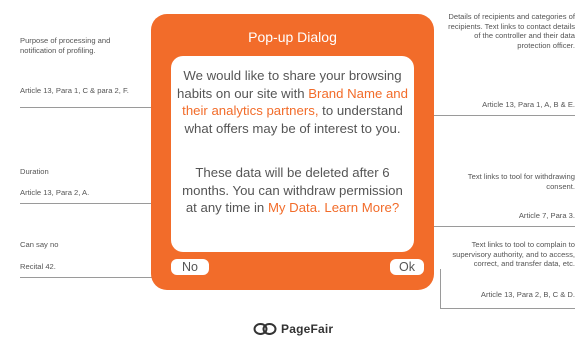 The width and height of the screenshot is (585, 346). I want to click on annotation-can-say-no: Can say no, so click(39, 244).